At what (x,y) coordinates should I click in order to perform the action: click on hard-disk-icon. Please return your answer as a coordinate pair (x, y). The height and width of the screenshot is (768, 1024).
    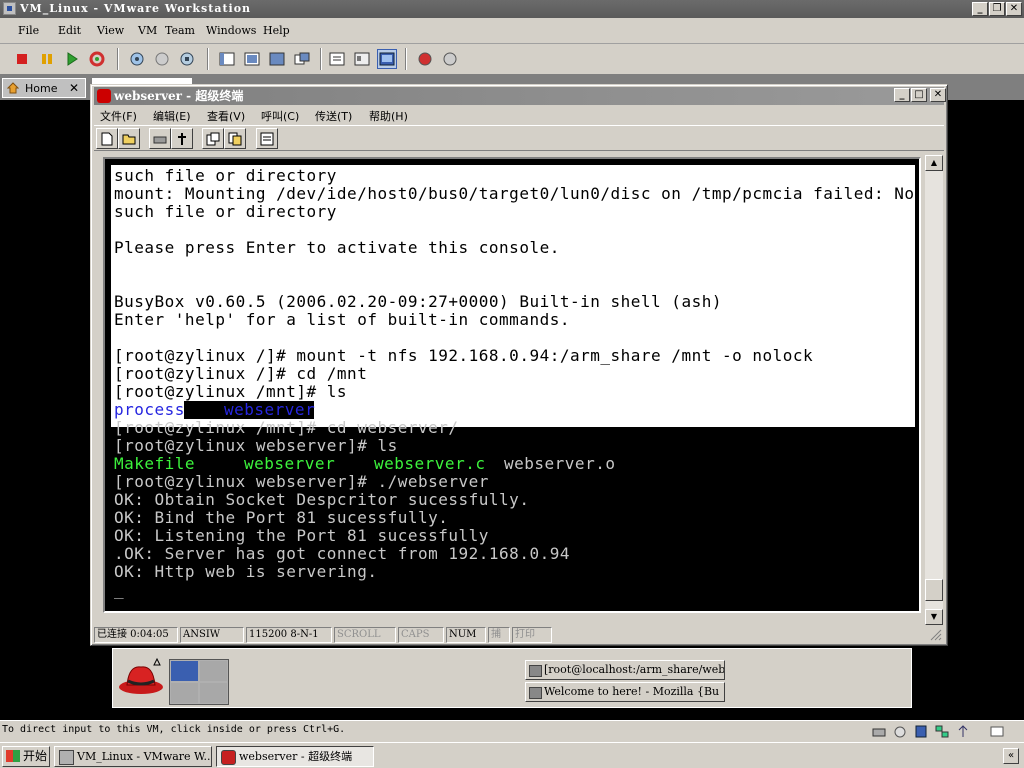
    Looking at the image, I should click on (879, 731).